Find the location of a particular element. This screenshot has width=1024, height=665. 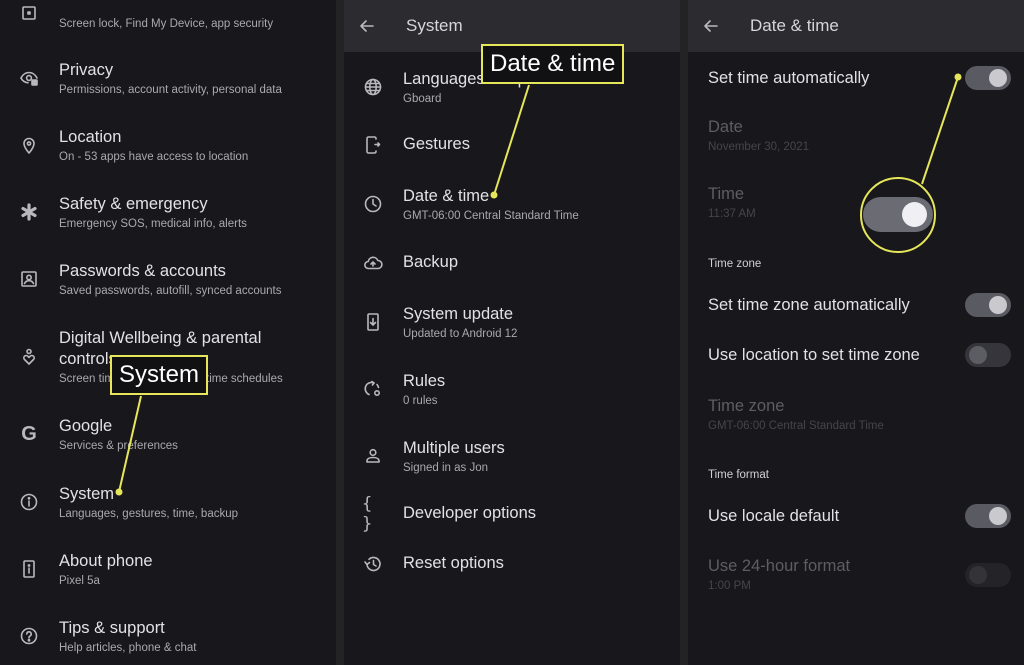

settings-item-title: Google is located at coordinates (86, 426).